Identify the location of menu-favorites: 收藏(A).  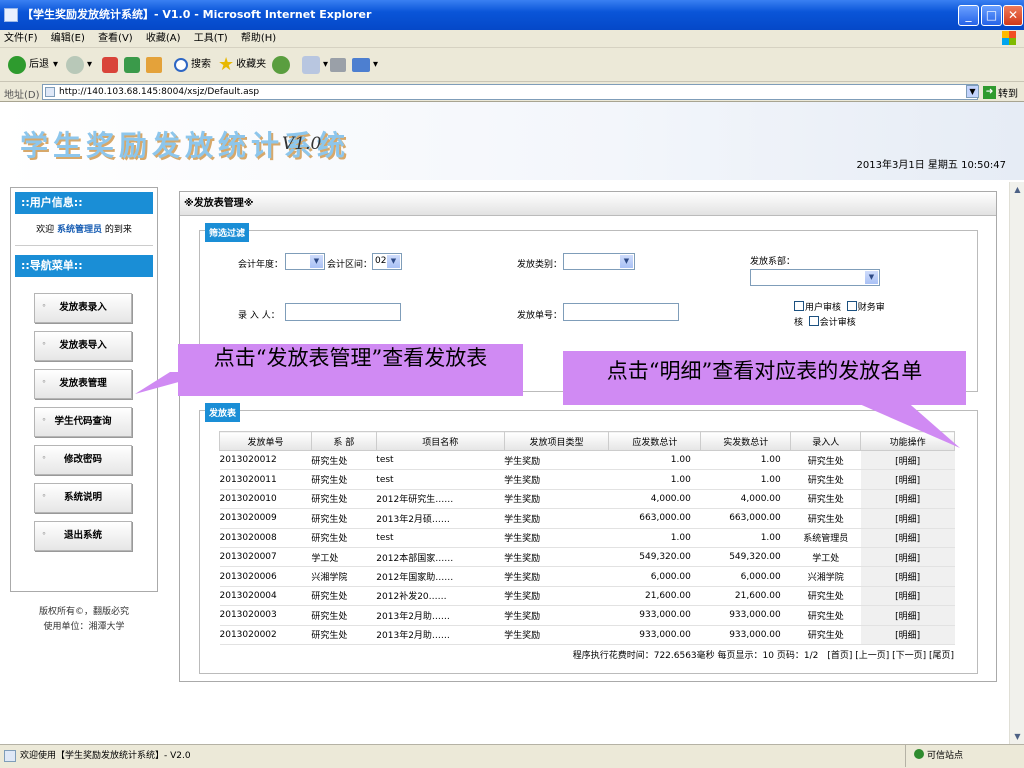
(163, 38).